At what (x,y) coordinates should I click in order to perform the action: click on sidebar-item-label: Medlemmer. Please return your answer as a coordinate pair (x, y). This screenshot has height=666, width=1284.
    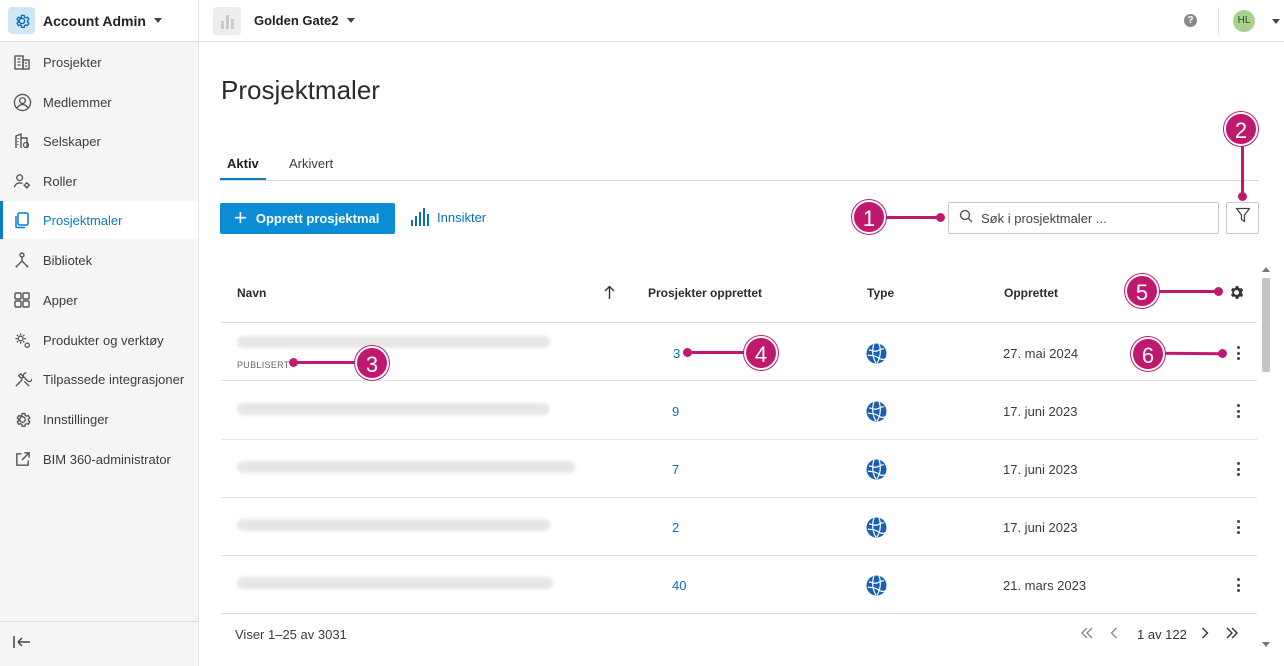
    Looking at the image, I should click on (77, 102).